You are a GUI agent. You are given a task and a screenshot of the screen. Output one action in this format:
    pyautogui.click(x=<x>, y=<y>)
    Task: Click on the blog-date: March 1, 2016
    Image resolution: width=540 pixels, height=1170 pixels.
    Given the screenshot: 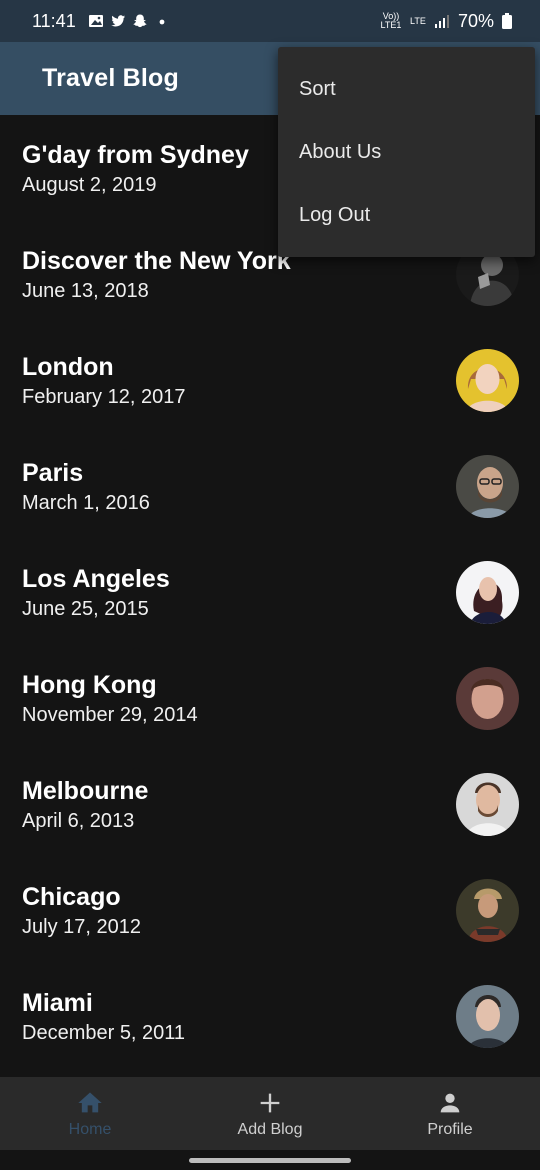 What is the action you would take?
    pyautogui.click(x=86, y=503)
    